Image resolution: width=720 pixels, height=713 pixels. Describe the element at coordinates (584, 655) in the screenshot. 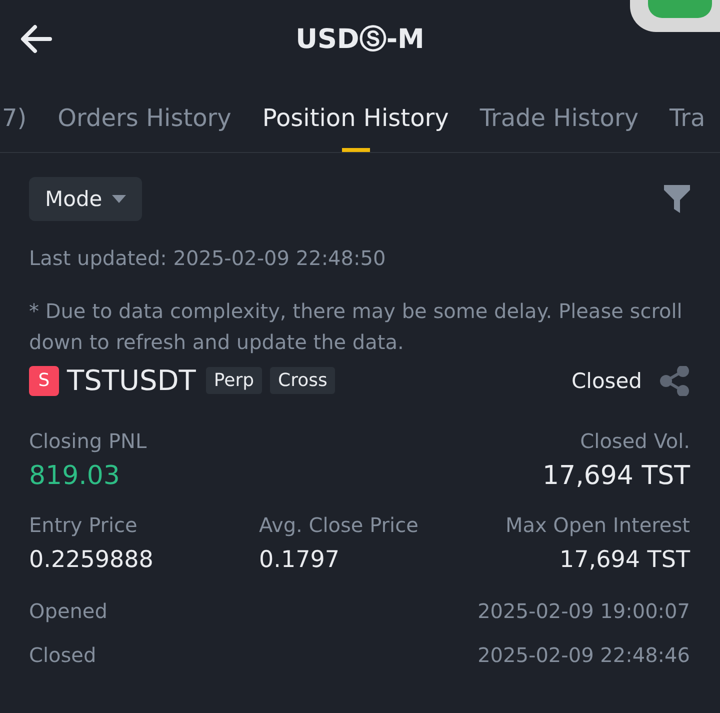

I see `time-value: 2025-02-09 22:48:46` at that location.